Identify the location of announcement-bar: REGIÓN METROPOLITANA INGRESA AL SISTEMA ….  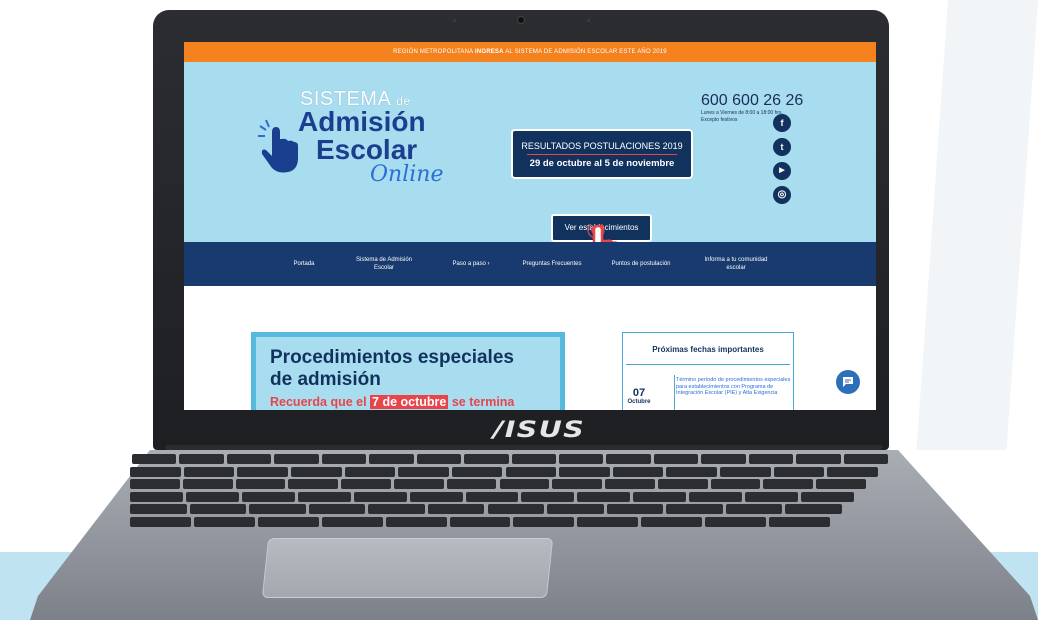
(530, 52).